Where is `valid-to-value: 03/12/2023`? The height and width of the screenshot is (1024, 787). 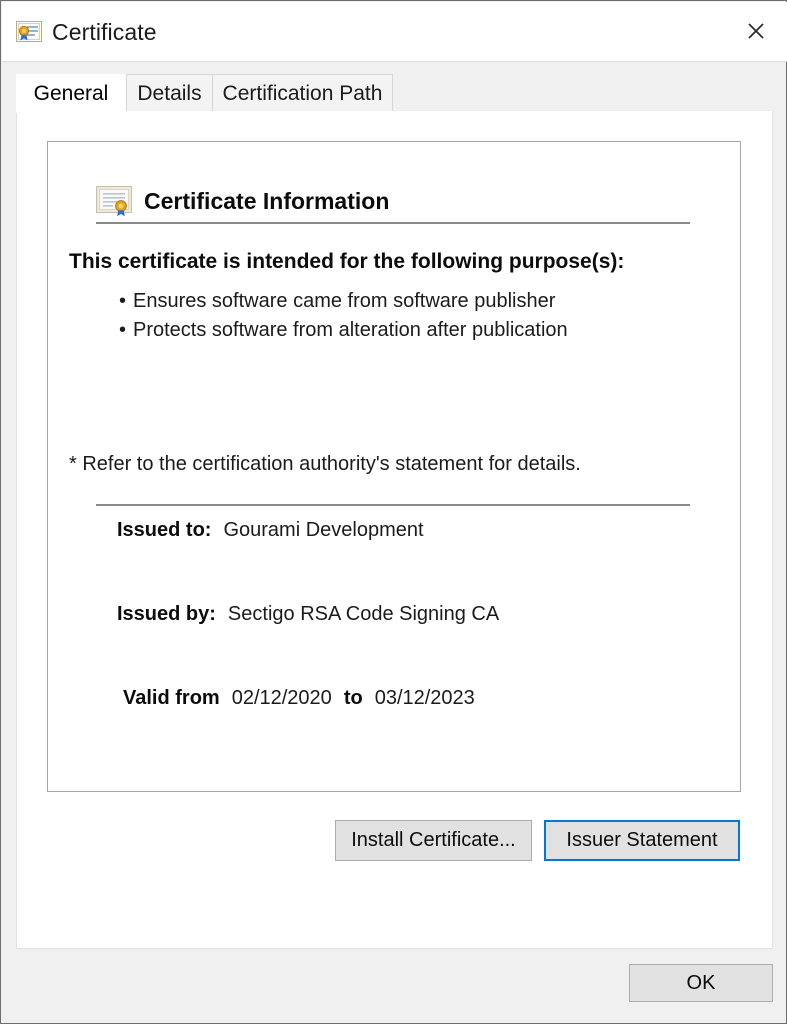 valid-to-value: 03/12/2023 is located at coordinates (424, 698).